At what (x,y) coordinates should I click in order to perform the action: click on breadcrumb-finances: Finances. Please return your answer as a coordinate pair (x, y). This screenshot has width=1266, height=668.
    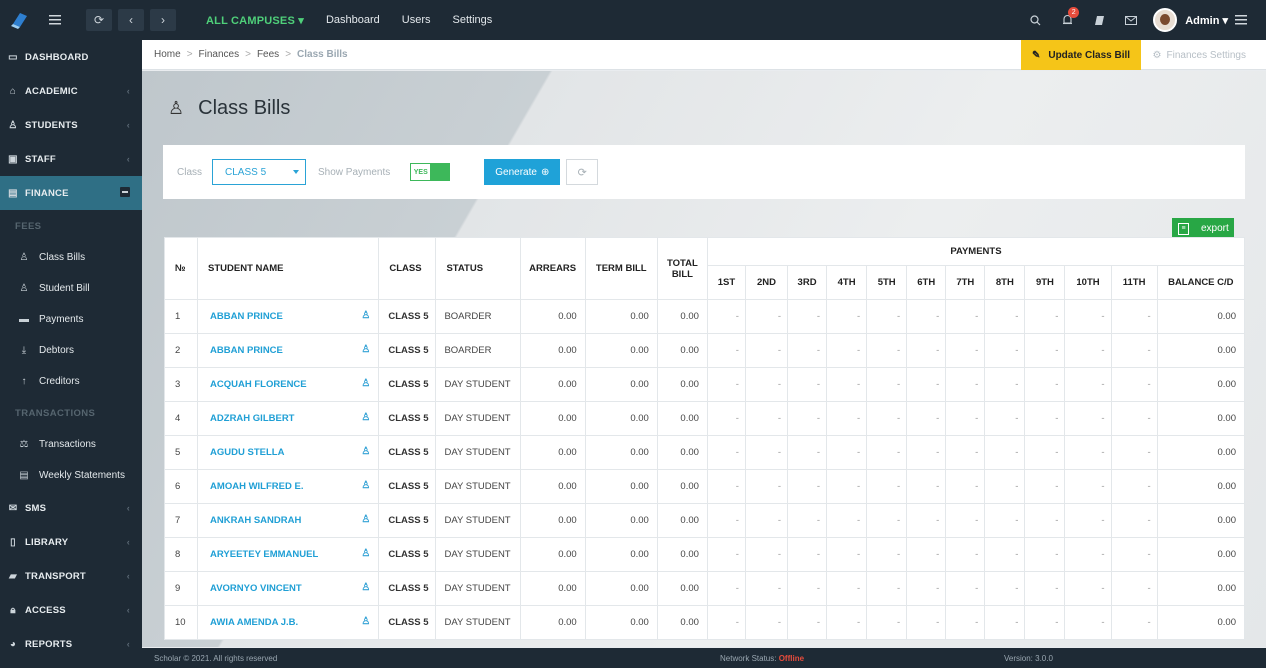
    Looking at the image, I should click on (219, 54).